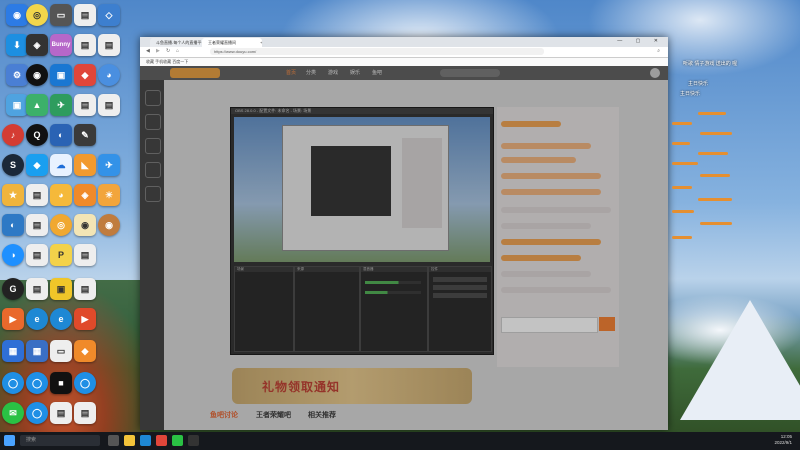  I want to click on settings-button, so click(460, 295).